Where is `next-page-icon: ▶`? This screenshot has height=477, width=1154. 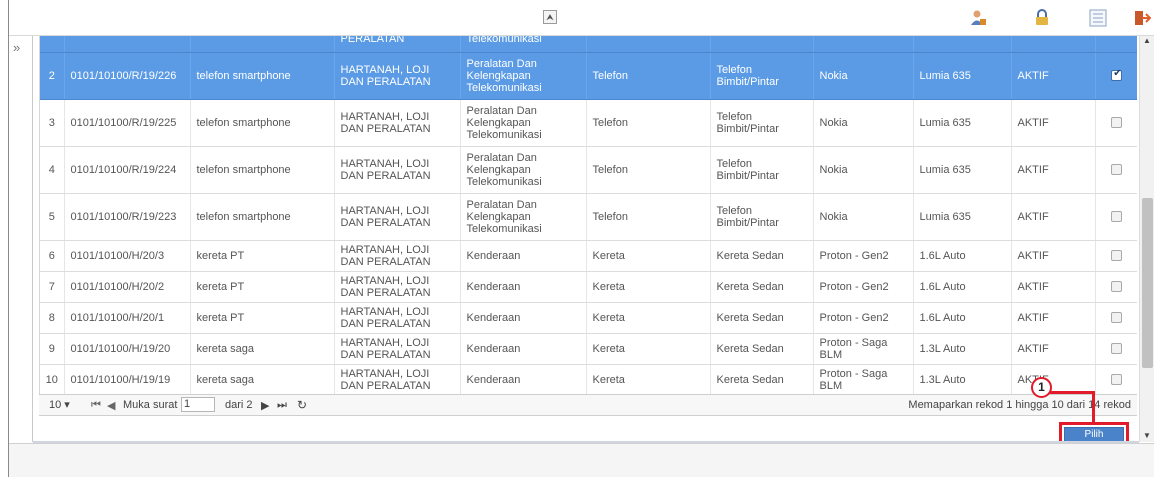
next-page-icon: ▶ is located at coordinates (265, 405).